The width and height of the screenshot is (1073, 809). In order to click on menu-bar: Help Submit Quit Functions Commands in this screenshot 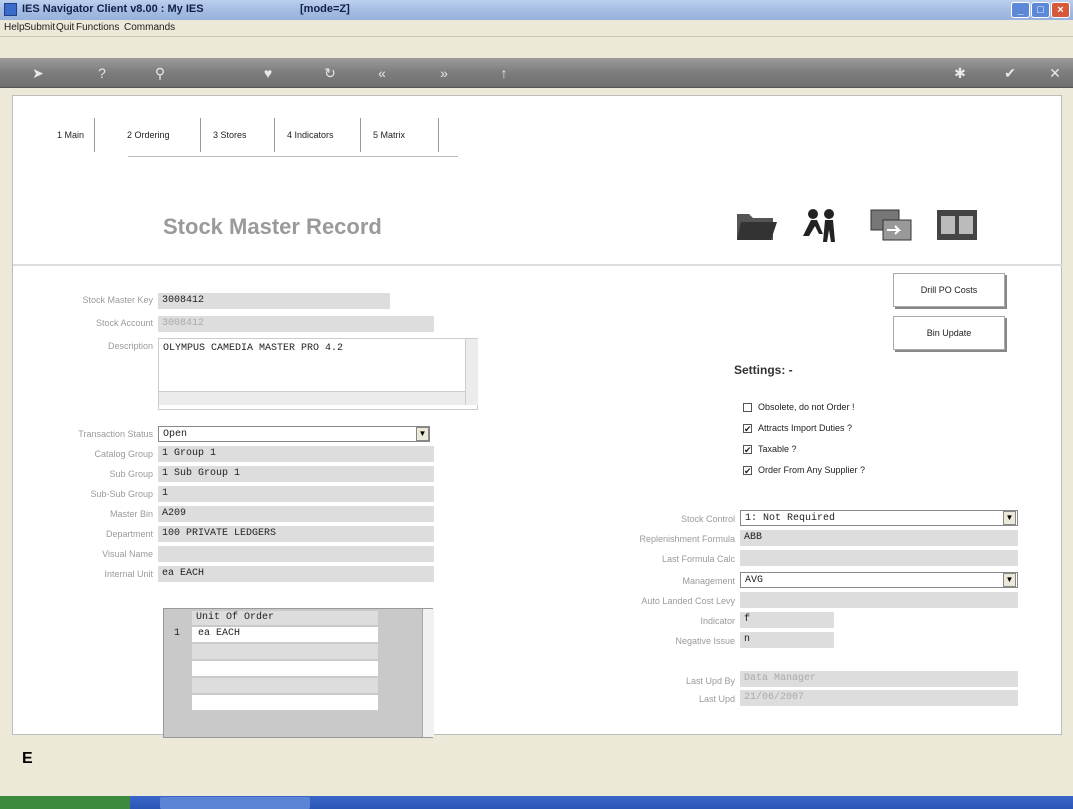, I will do `click(536, 28)`.